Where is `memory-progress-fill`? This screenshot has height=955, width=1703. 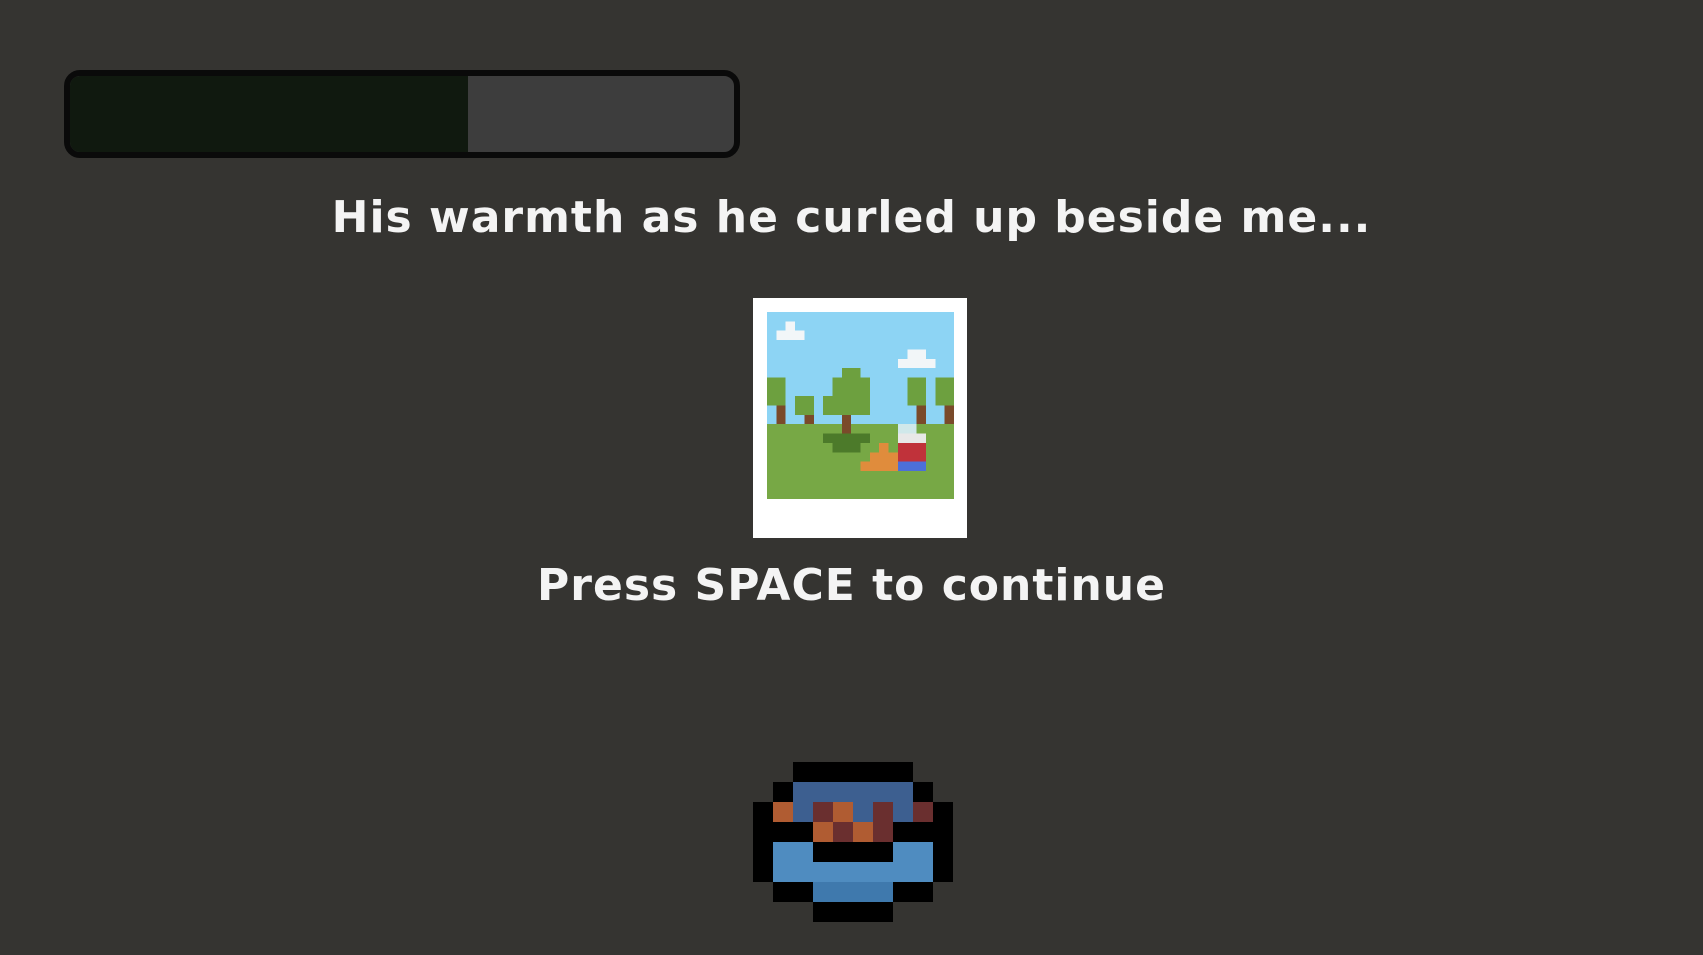
memory-progress-fill is located at coordinates (269, 114).